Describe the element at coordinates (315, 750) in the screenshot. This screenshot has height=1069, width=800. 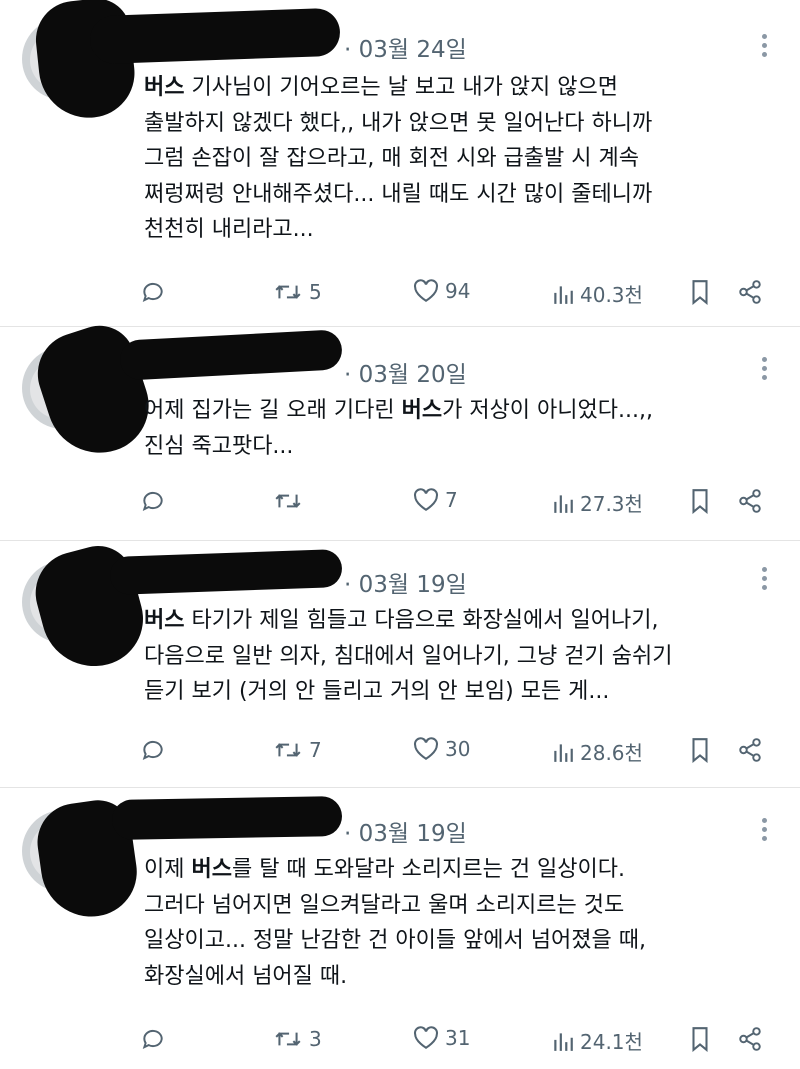
I see `retweet-count: 7` at that location.